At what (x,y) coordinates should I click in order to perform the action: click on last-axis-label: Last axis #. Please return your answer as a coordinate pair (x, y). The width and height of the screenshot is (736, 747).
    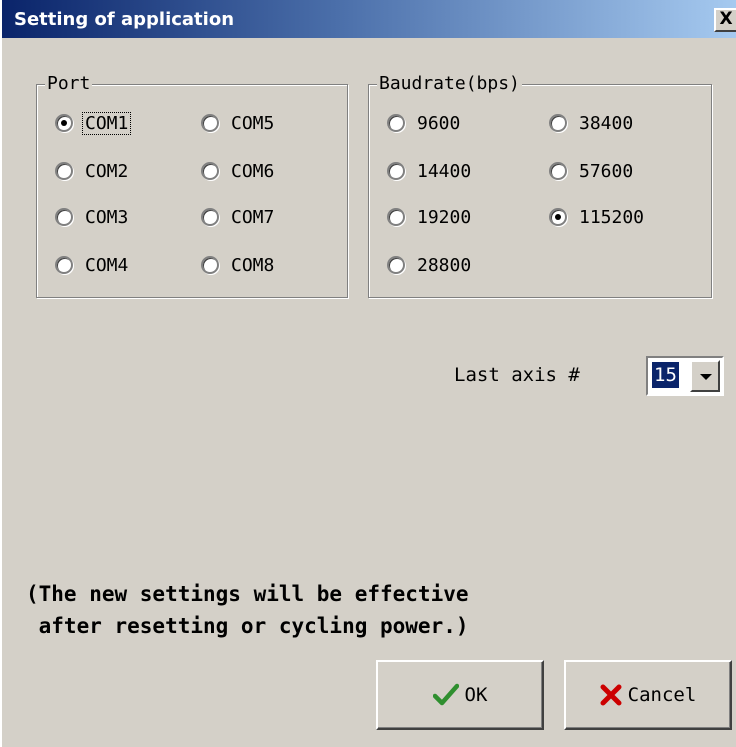
    Looking at the image, I should click on (517, 375).